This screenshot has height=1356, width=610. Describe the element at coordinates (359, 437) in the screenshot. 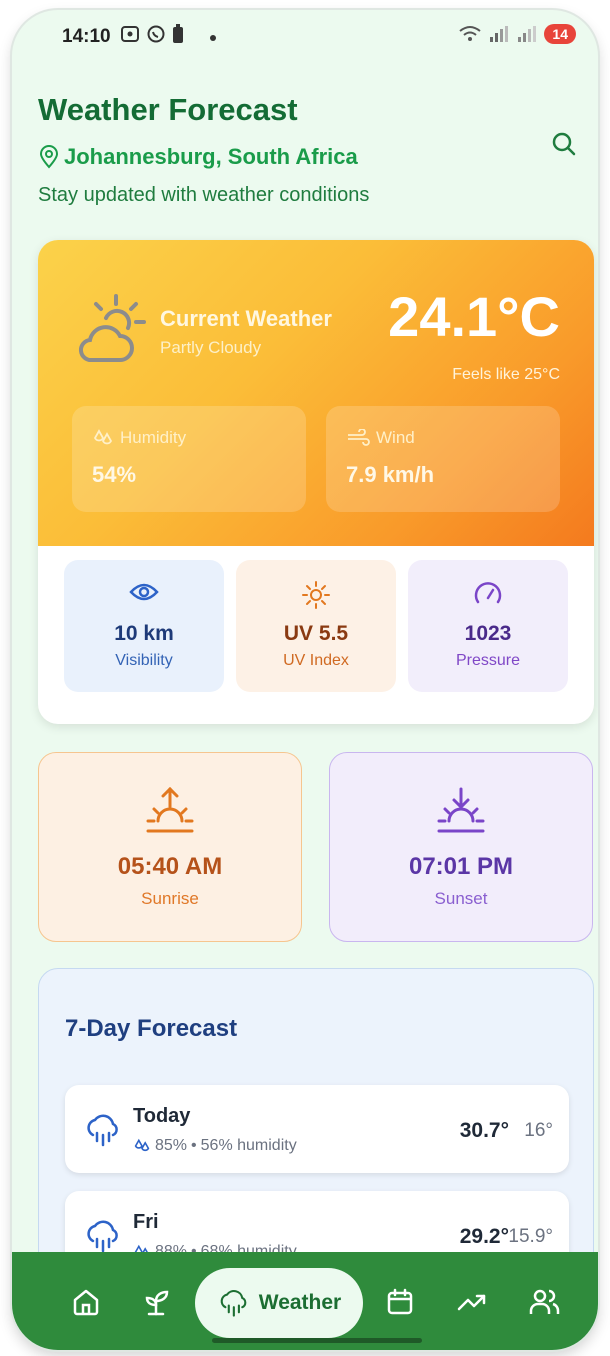

I see `wind-icon` at that location.